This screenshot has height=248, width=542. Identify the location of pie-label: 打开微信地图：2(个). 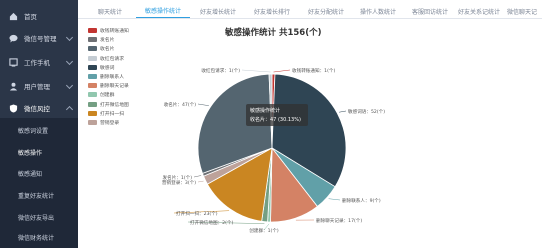
(211, 222).